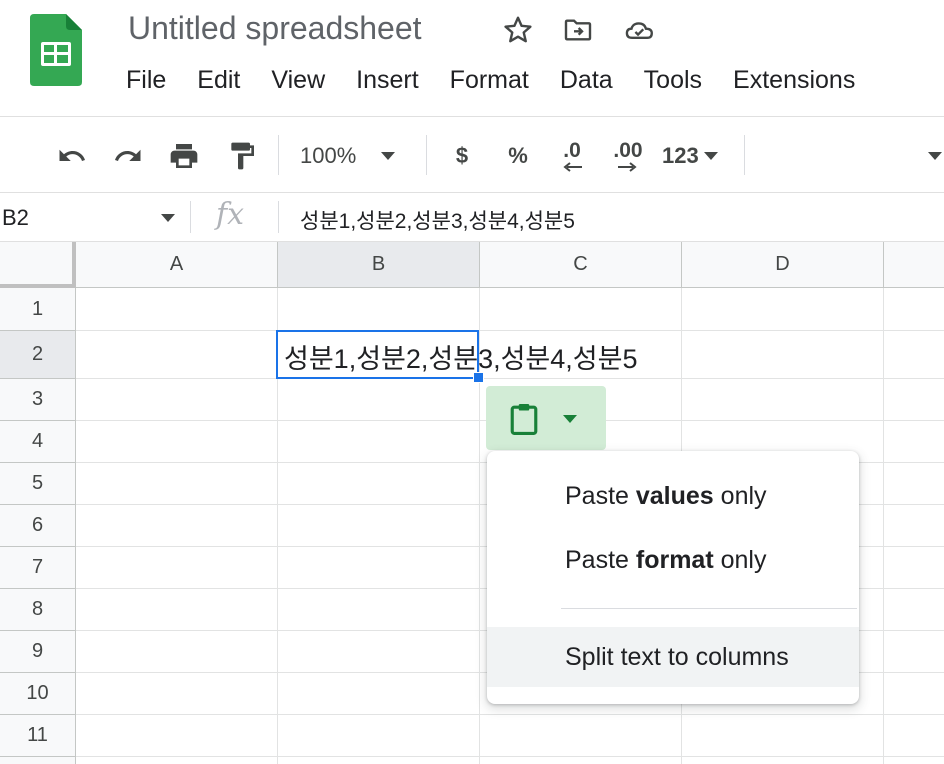  I want to click on sheets-logo-icon, so click(56, 50).